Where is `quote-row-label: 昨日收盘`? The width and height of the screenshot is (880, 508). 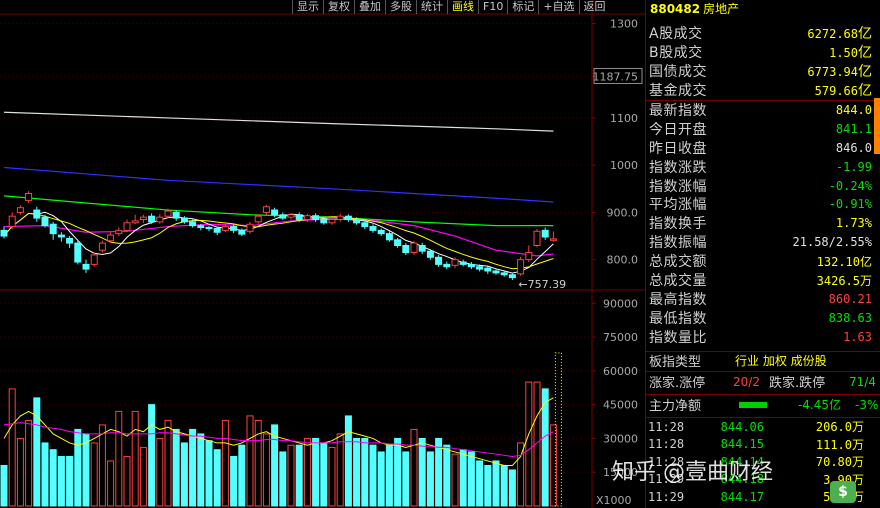
quote-row-label: 昨日收盘 is located at coordinates (678, 148).